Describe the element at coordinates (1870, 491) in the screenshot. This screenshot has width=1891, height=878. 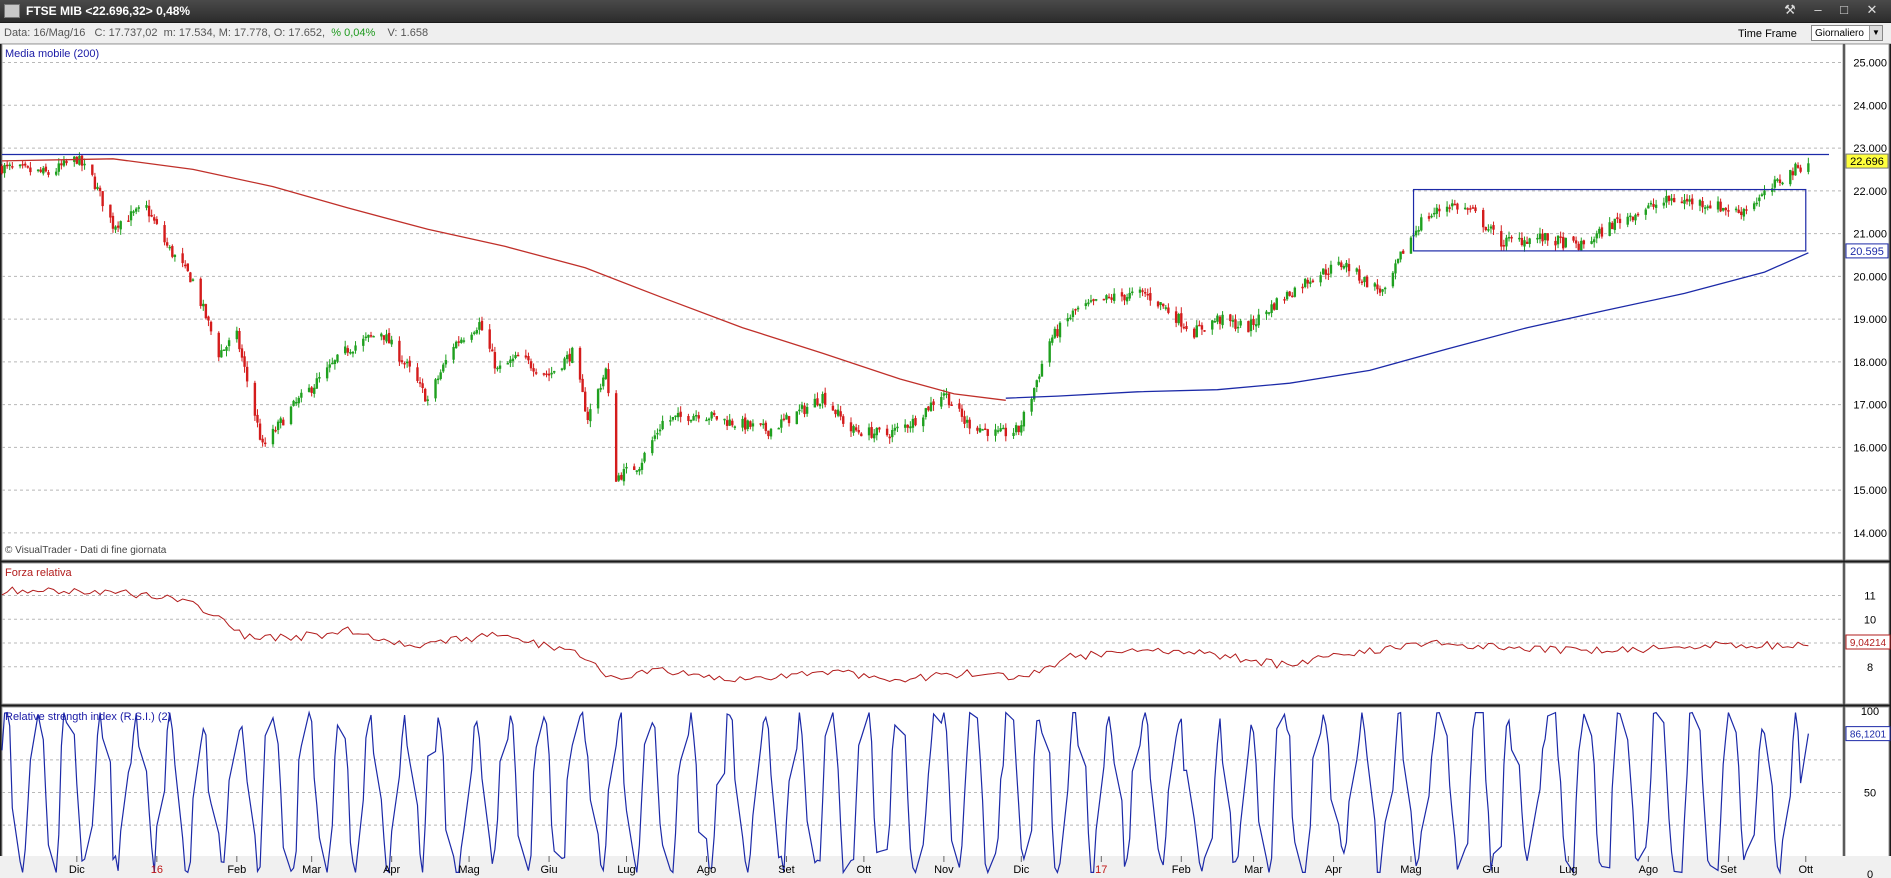
I see `price-tick-label: 15.000` at that location.